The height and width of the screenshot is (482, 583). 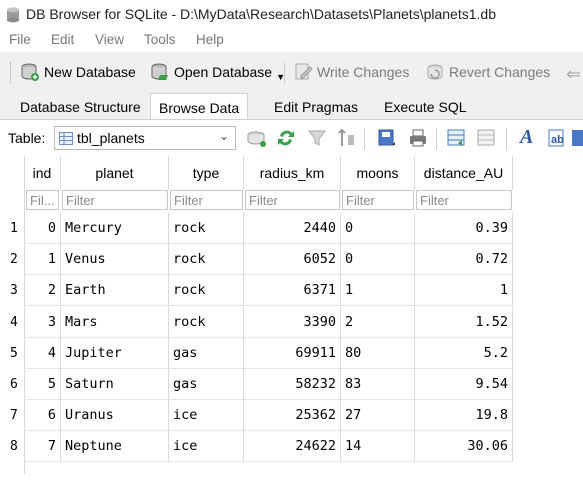 What do you see at coordinates (378, 447) in the screenshot?
I see `cell-moons: 14` at bounding box center [378, 447].